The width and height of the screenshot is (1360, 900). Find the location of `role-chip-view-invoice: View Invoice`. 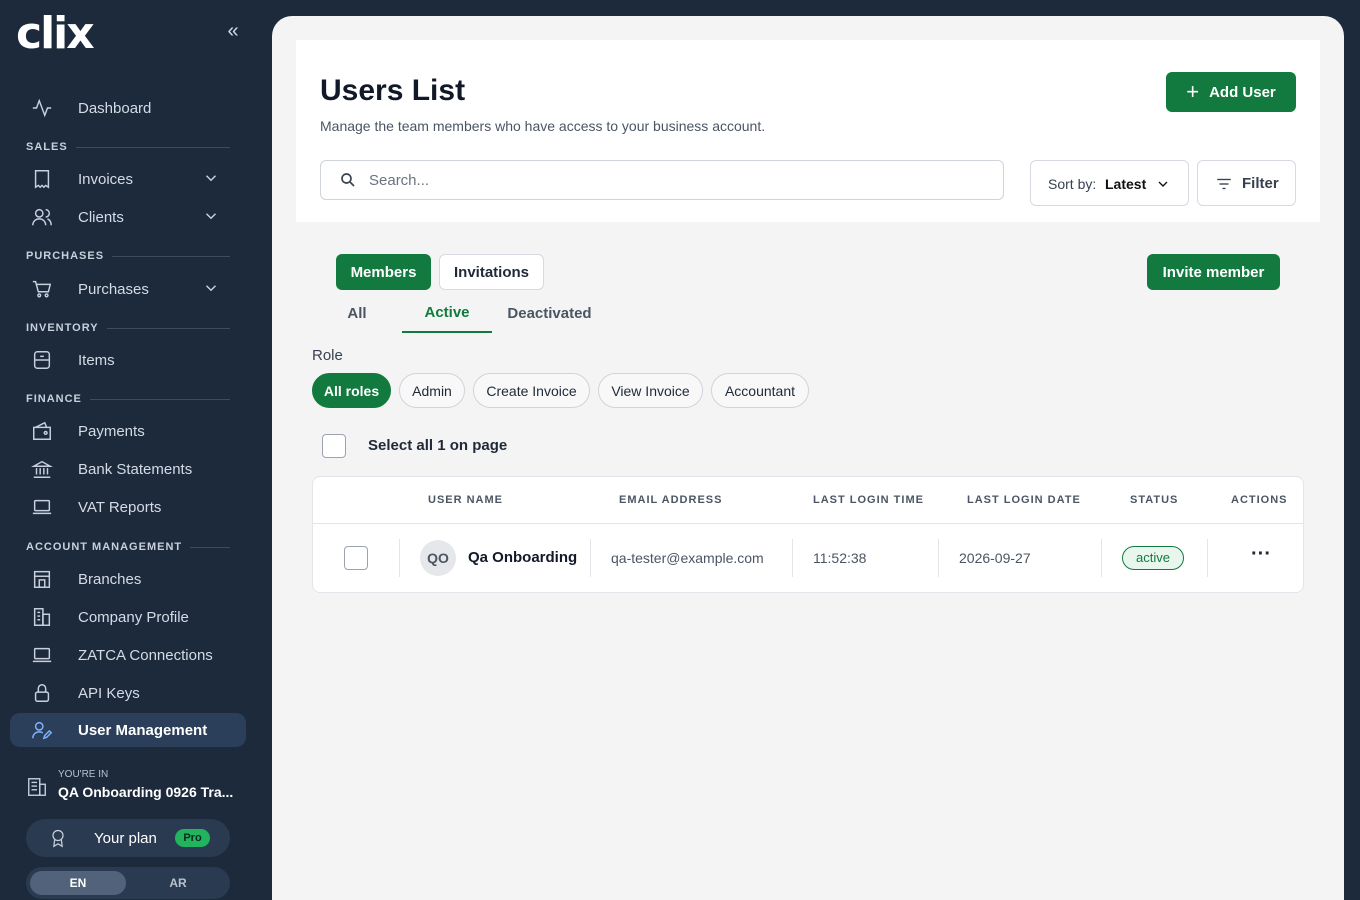

role-chip-view-invoice: View Invoice is located at coordinates (650, 390).